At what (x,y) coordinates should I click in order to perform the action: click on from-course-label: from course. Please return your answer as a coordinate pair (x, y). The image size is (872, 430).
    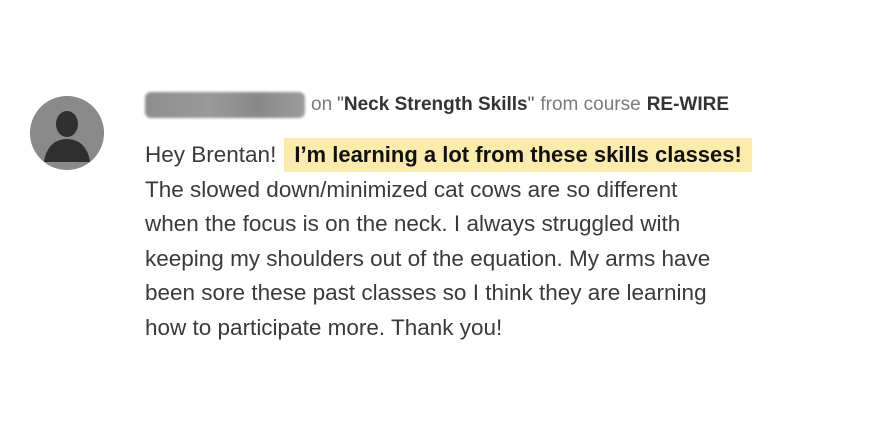
    Looking at the image, I should click on (590, 104).